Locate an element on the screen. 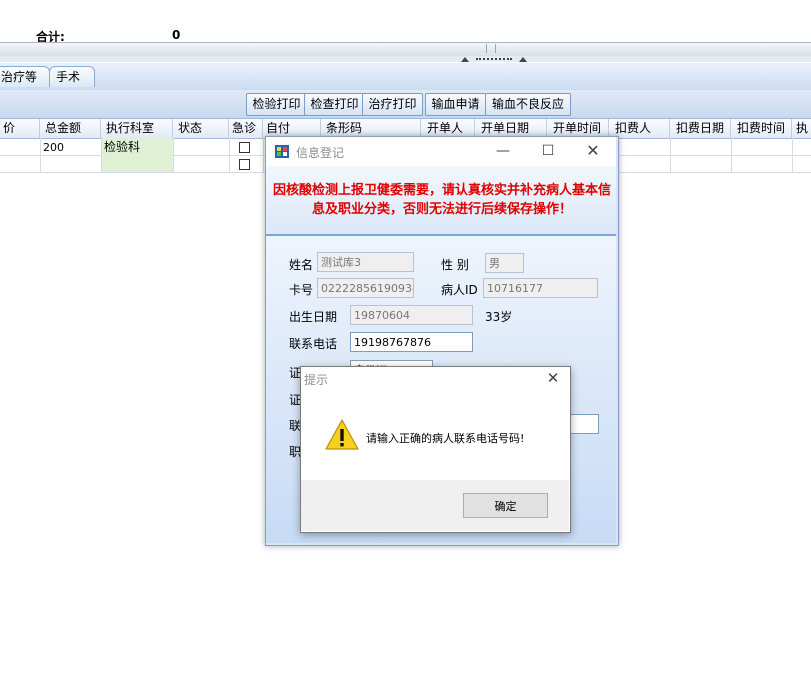 Image resolution: width=811 pixels, height=692 pixels. expand-up-icon is located at coordinates (523, 59).